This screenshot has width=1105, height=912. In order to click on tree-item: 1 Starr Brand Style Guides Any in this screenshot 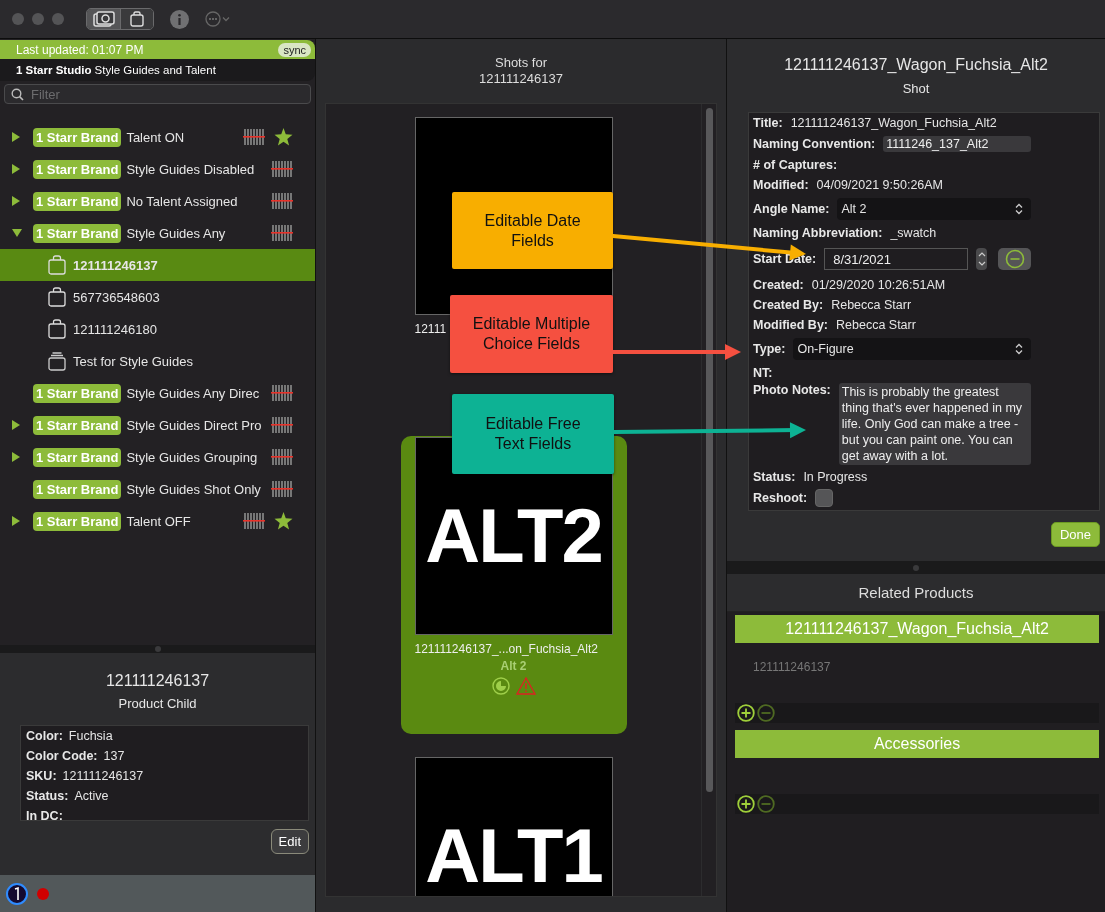, I will do `click(157, 233)`.